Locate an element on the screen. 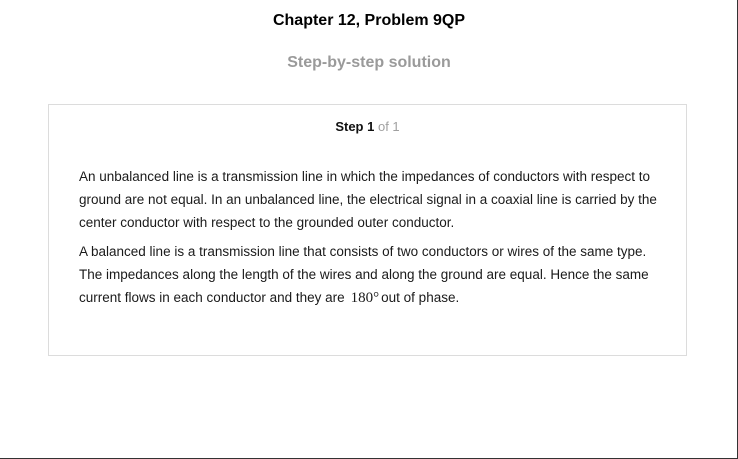 The width and height of the screenshot is (738, 459). step-label: Step 1 is located at coordinates (355, 126).